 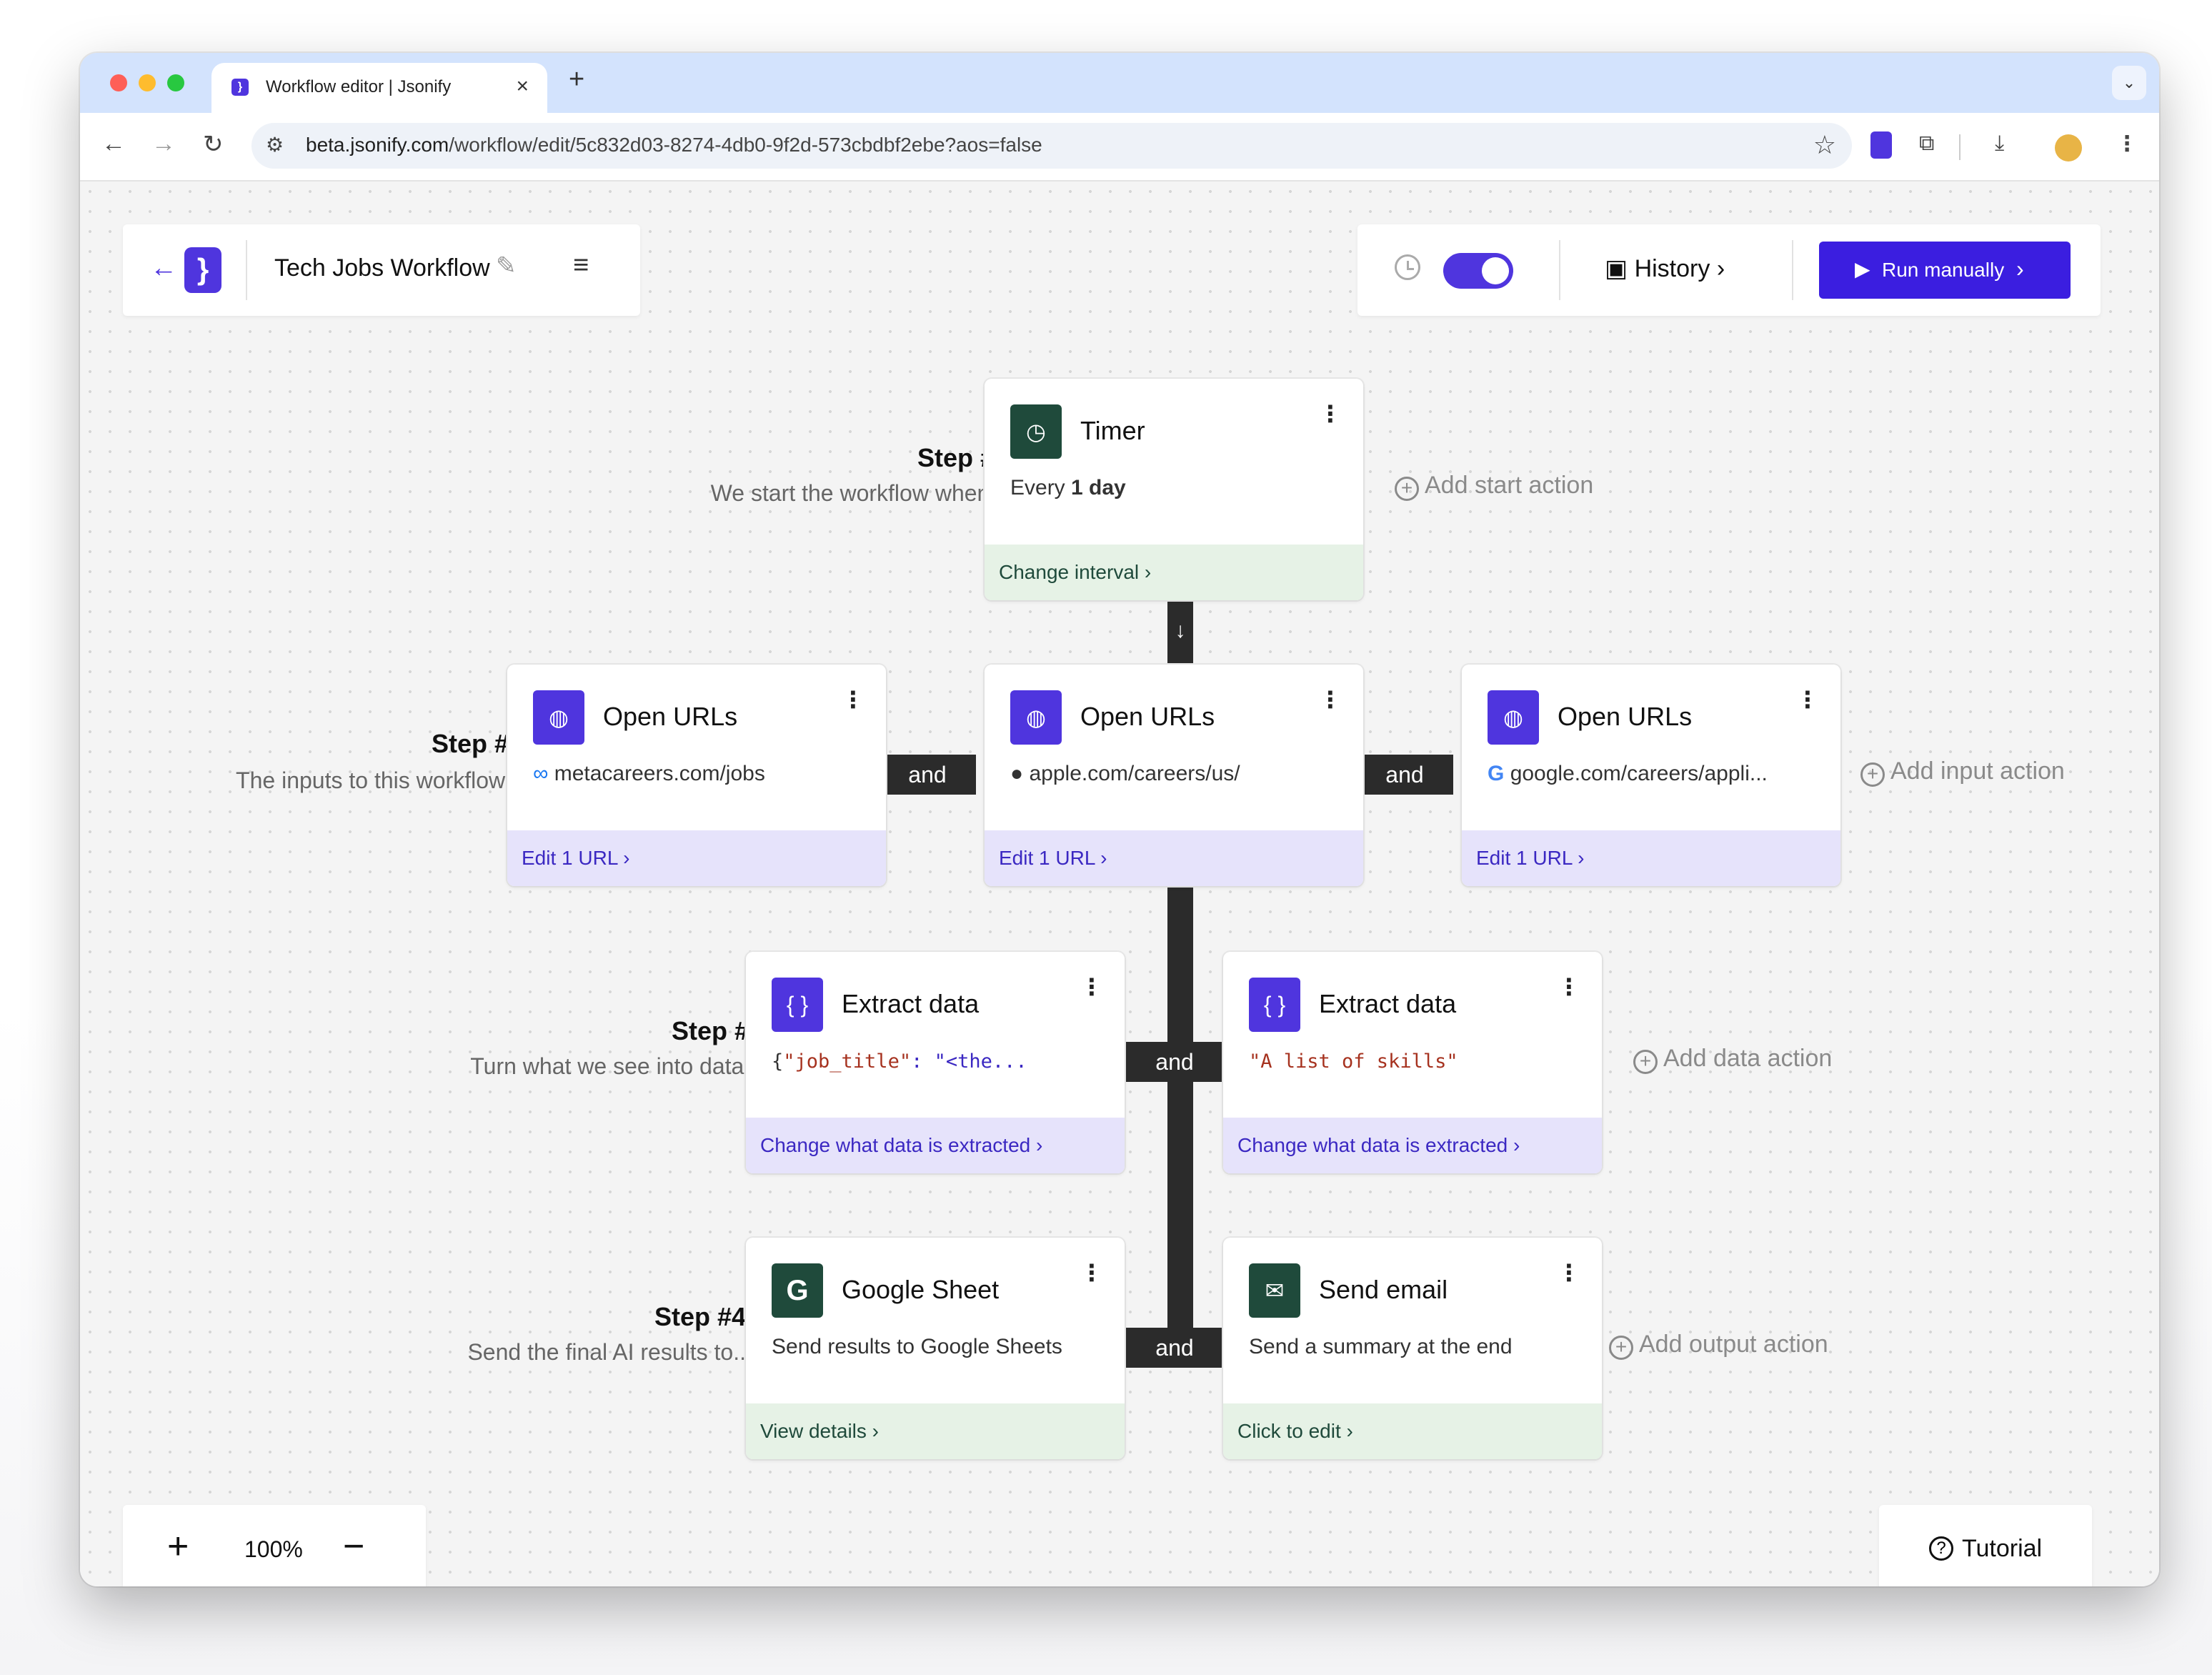 I want to click on calendar-icon: ▣, so click(x=1616, y=268).